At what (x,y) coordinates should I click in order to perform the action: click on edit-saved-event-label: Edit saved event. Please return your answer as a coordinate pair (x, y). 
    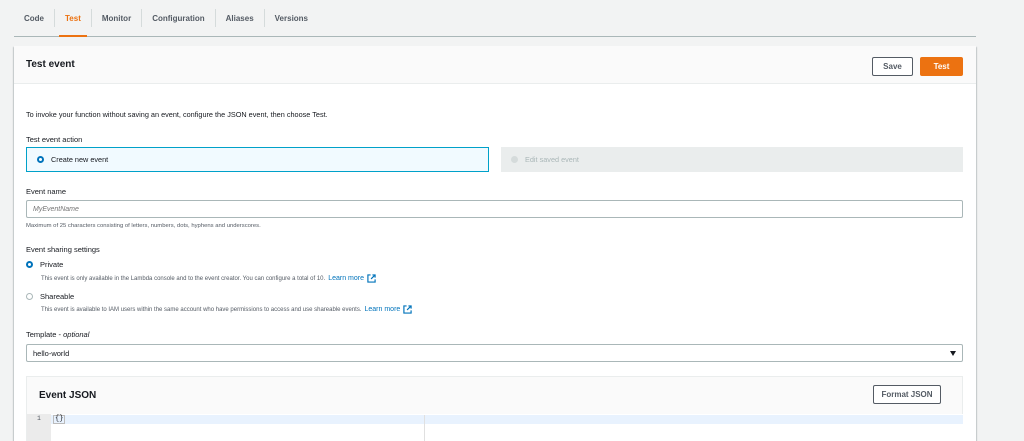
    Looking at the image, I should click on (552, 159).